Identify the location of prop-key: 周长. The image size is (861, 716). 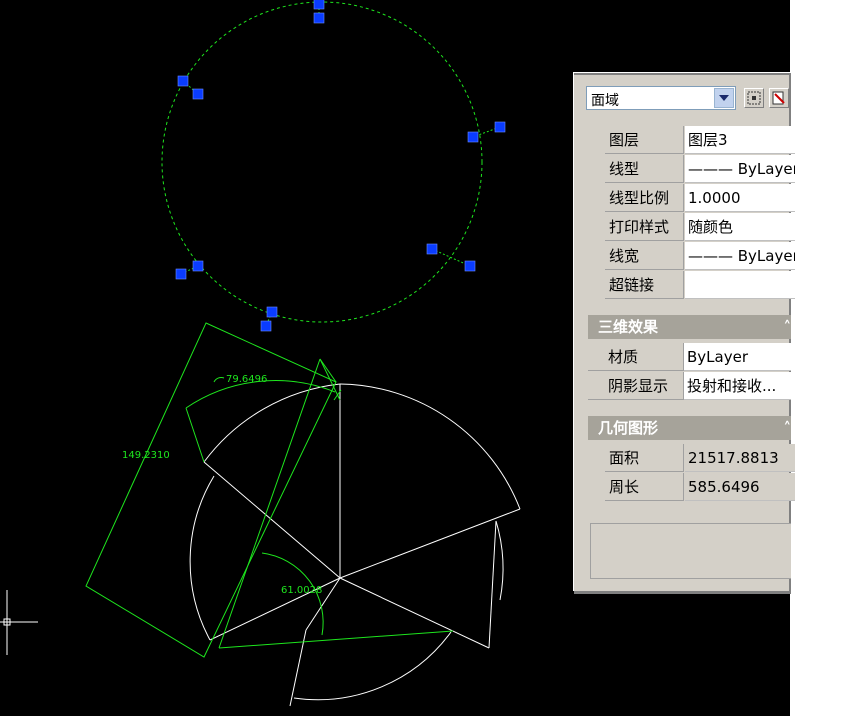
(644, 487).